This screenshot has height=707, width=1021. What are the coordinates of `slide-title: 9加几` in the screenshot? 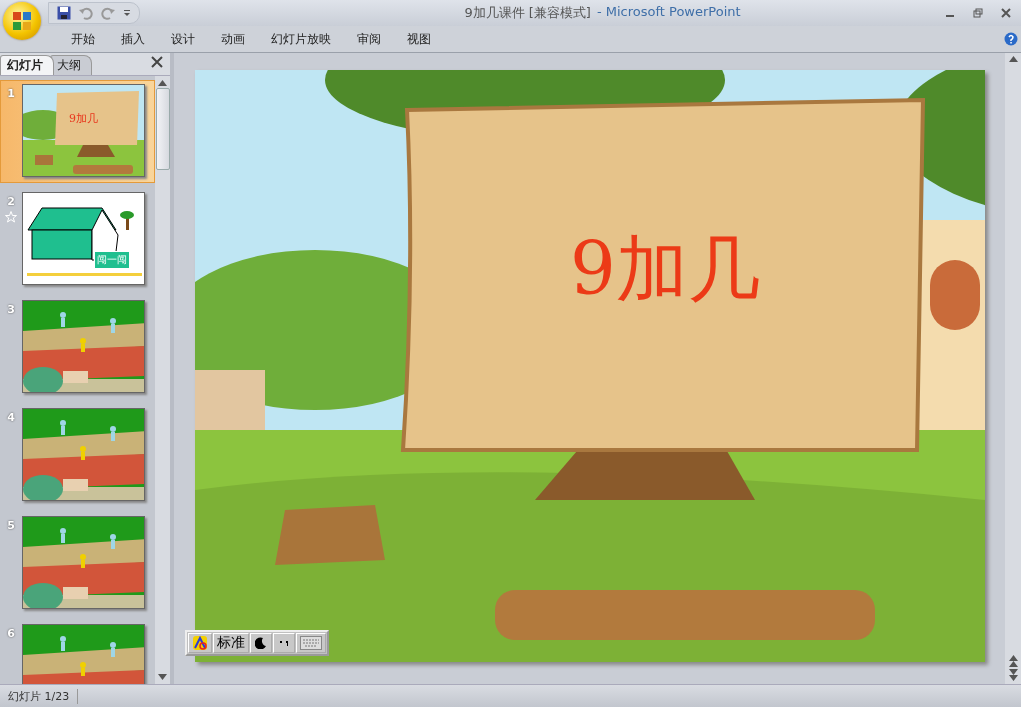 It's located at (665, 269).